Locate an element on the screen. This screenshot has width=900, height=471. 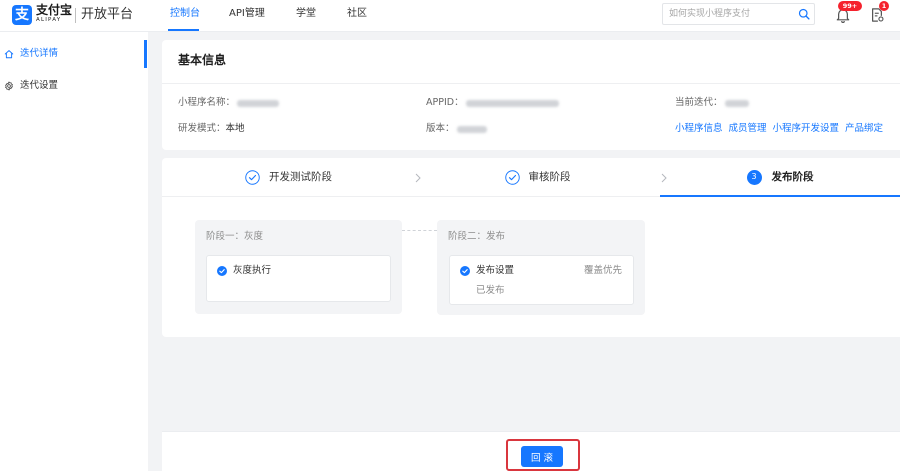
link-miniapp-info: 小程序信息 is located at coordinates (699, 129).